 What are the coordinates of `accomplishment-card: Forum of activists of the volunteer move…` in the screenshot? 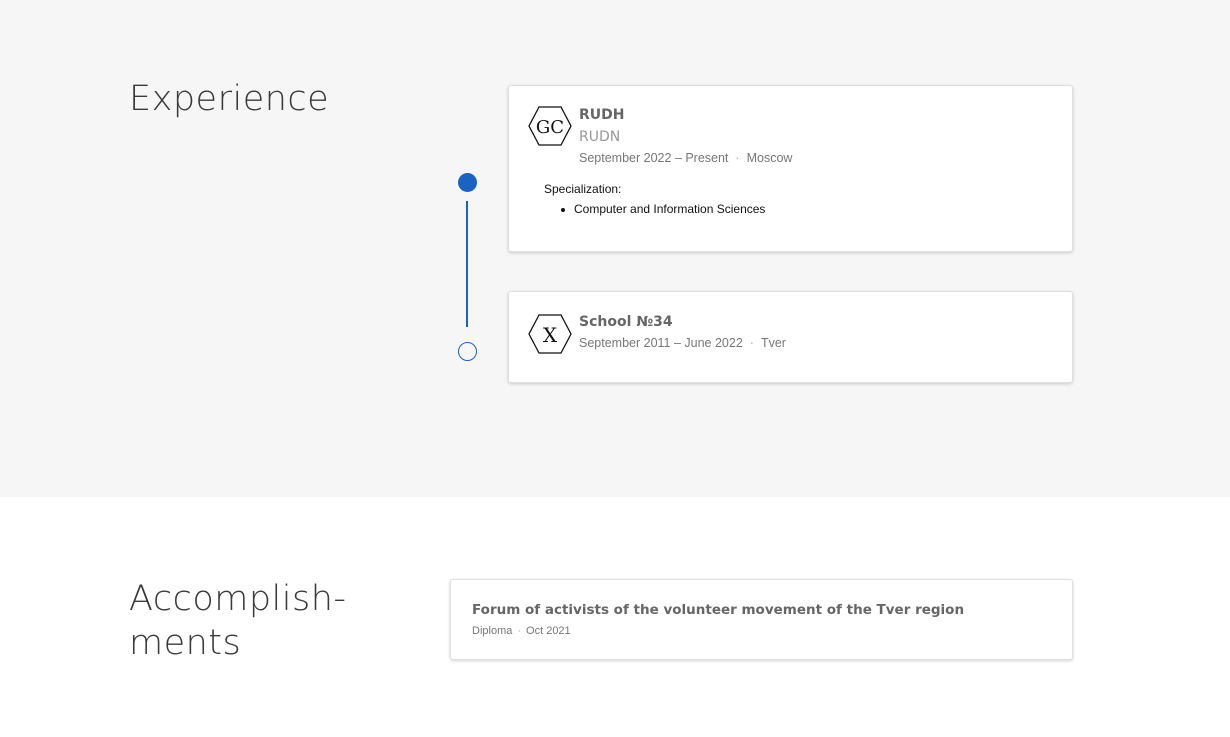 It's located at (761, 619).